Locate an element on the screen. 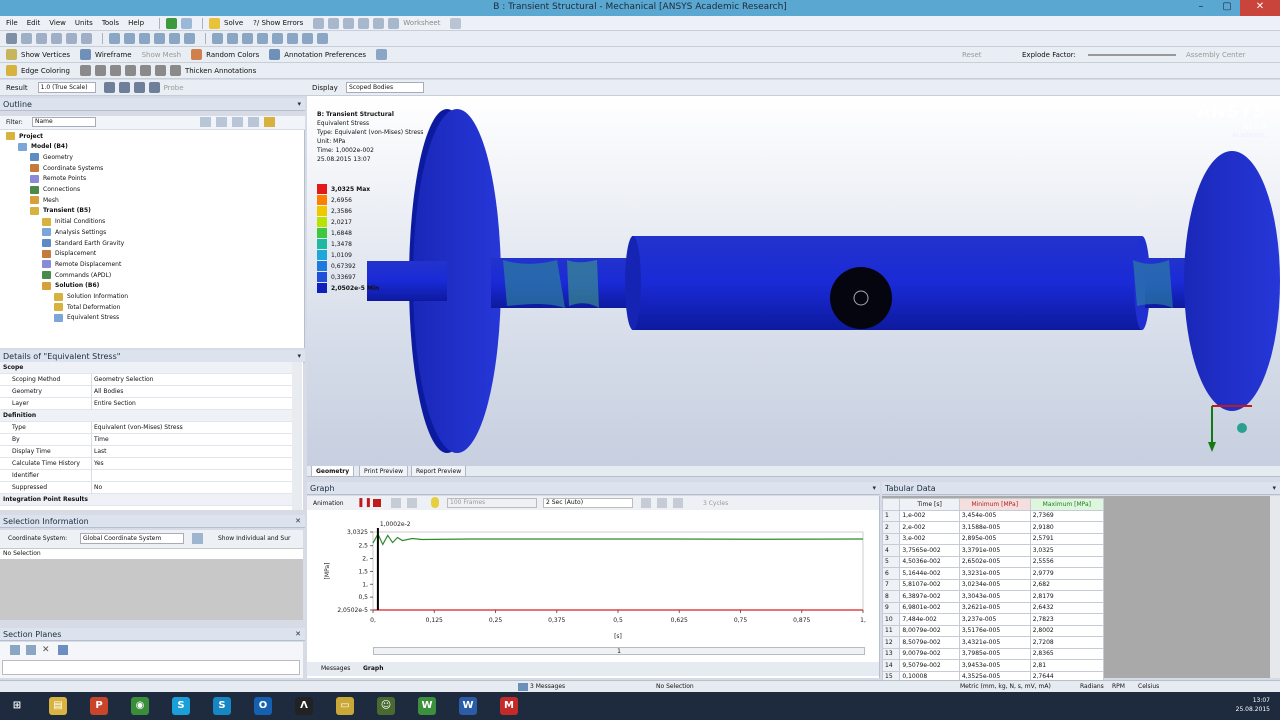  tree-item: Connections is located at coordinates (55, 190).